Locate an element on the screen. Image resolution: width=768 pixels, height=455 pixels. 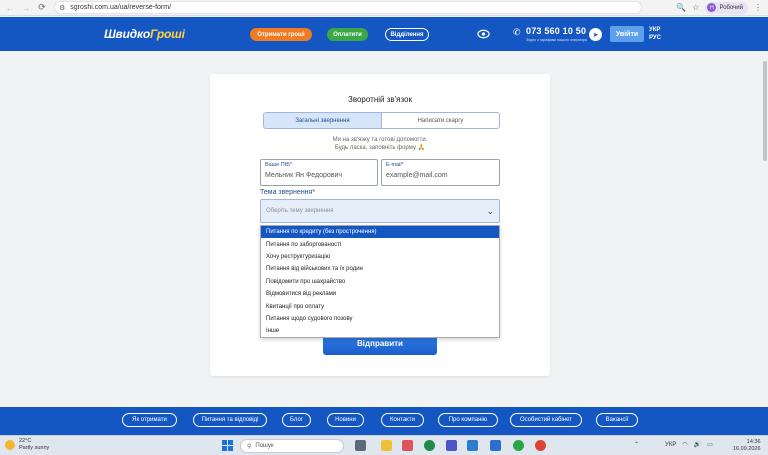
menu-icon: ⋮ is located at coordinates (758, 7).